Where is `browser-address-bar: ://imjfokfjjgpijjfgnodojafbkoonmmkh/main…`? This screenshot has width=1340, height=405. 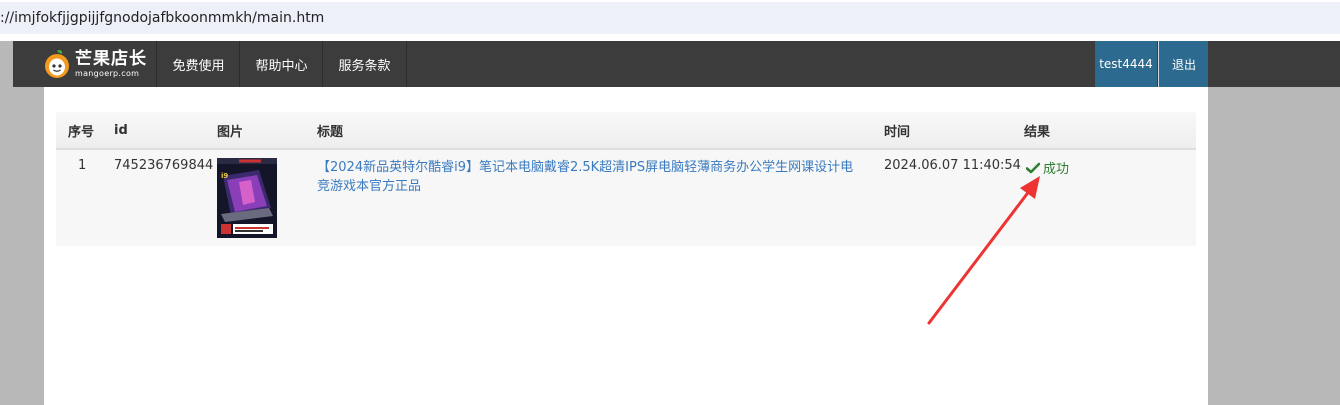 browser-address-bar: ://imjfokfjjgpijjfgnodojafbkoonmmkh/main… is located at coordinates (670, 18).